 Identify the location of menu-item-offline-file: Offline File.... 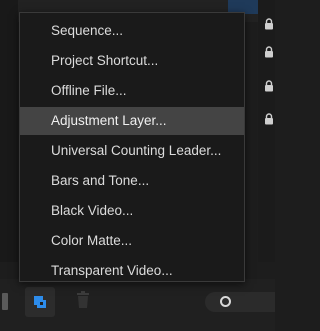
(132, 91).